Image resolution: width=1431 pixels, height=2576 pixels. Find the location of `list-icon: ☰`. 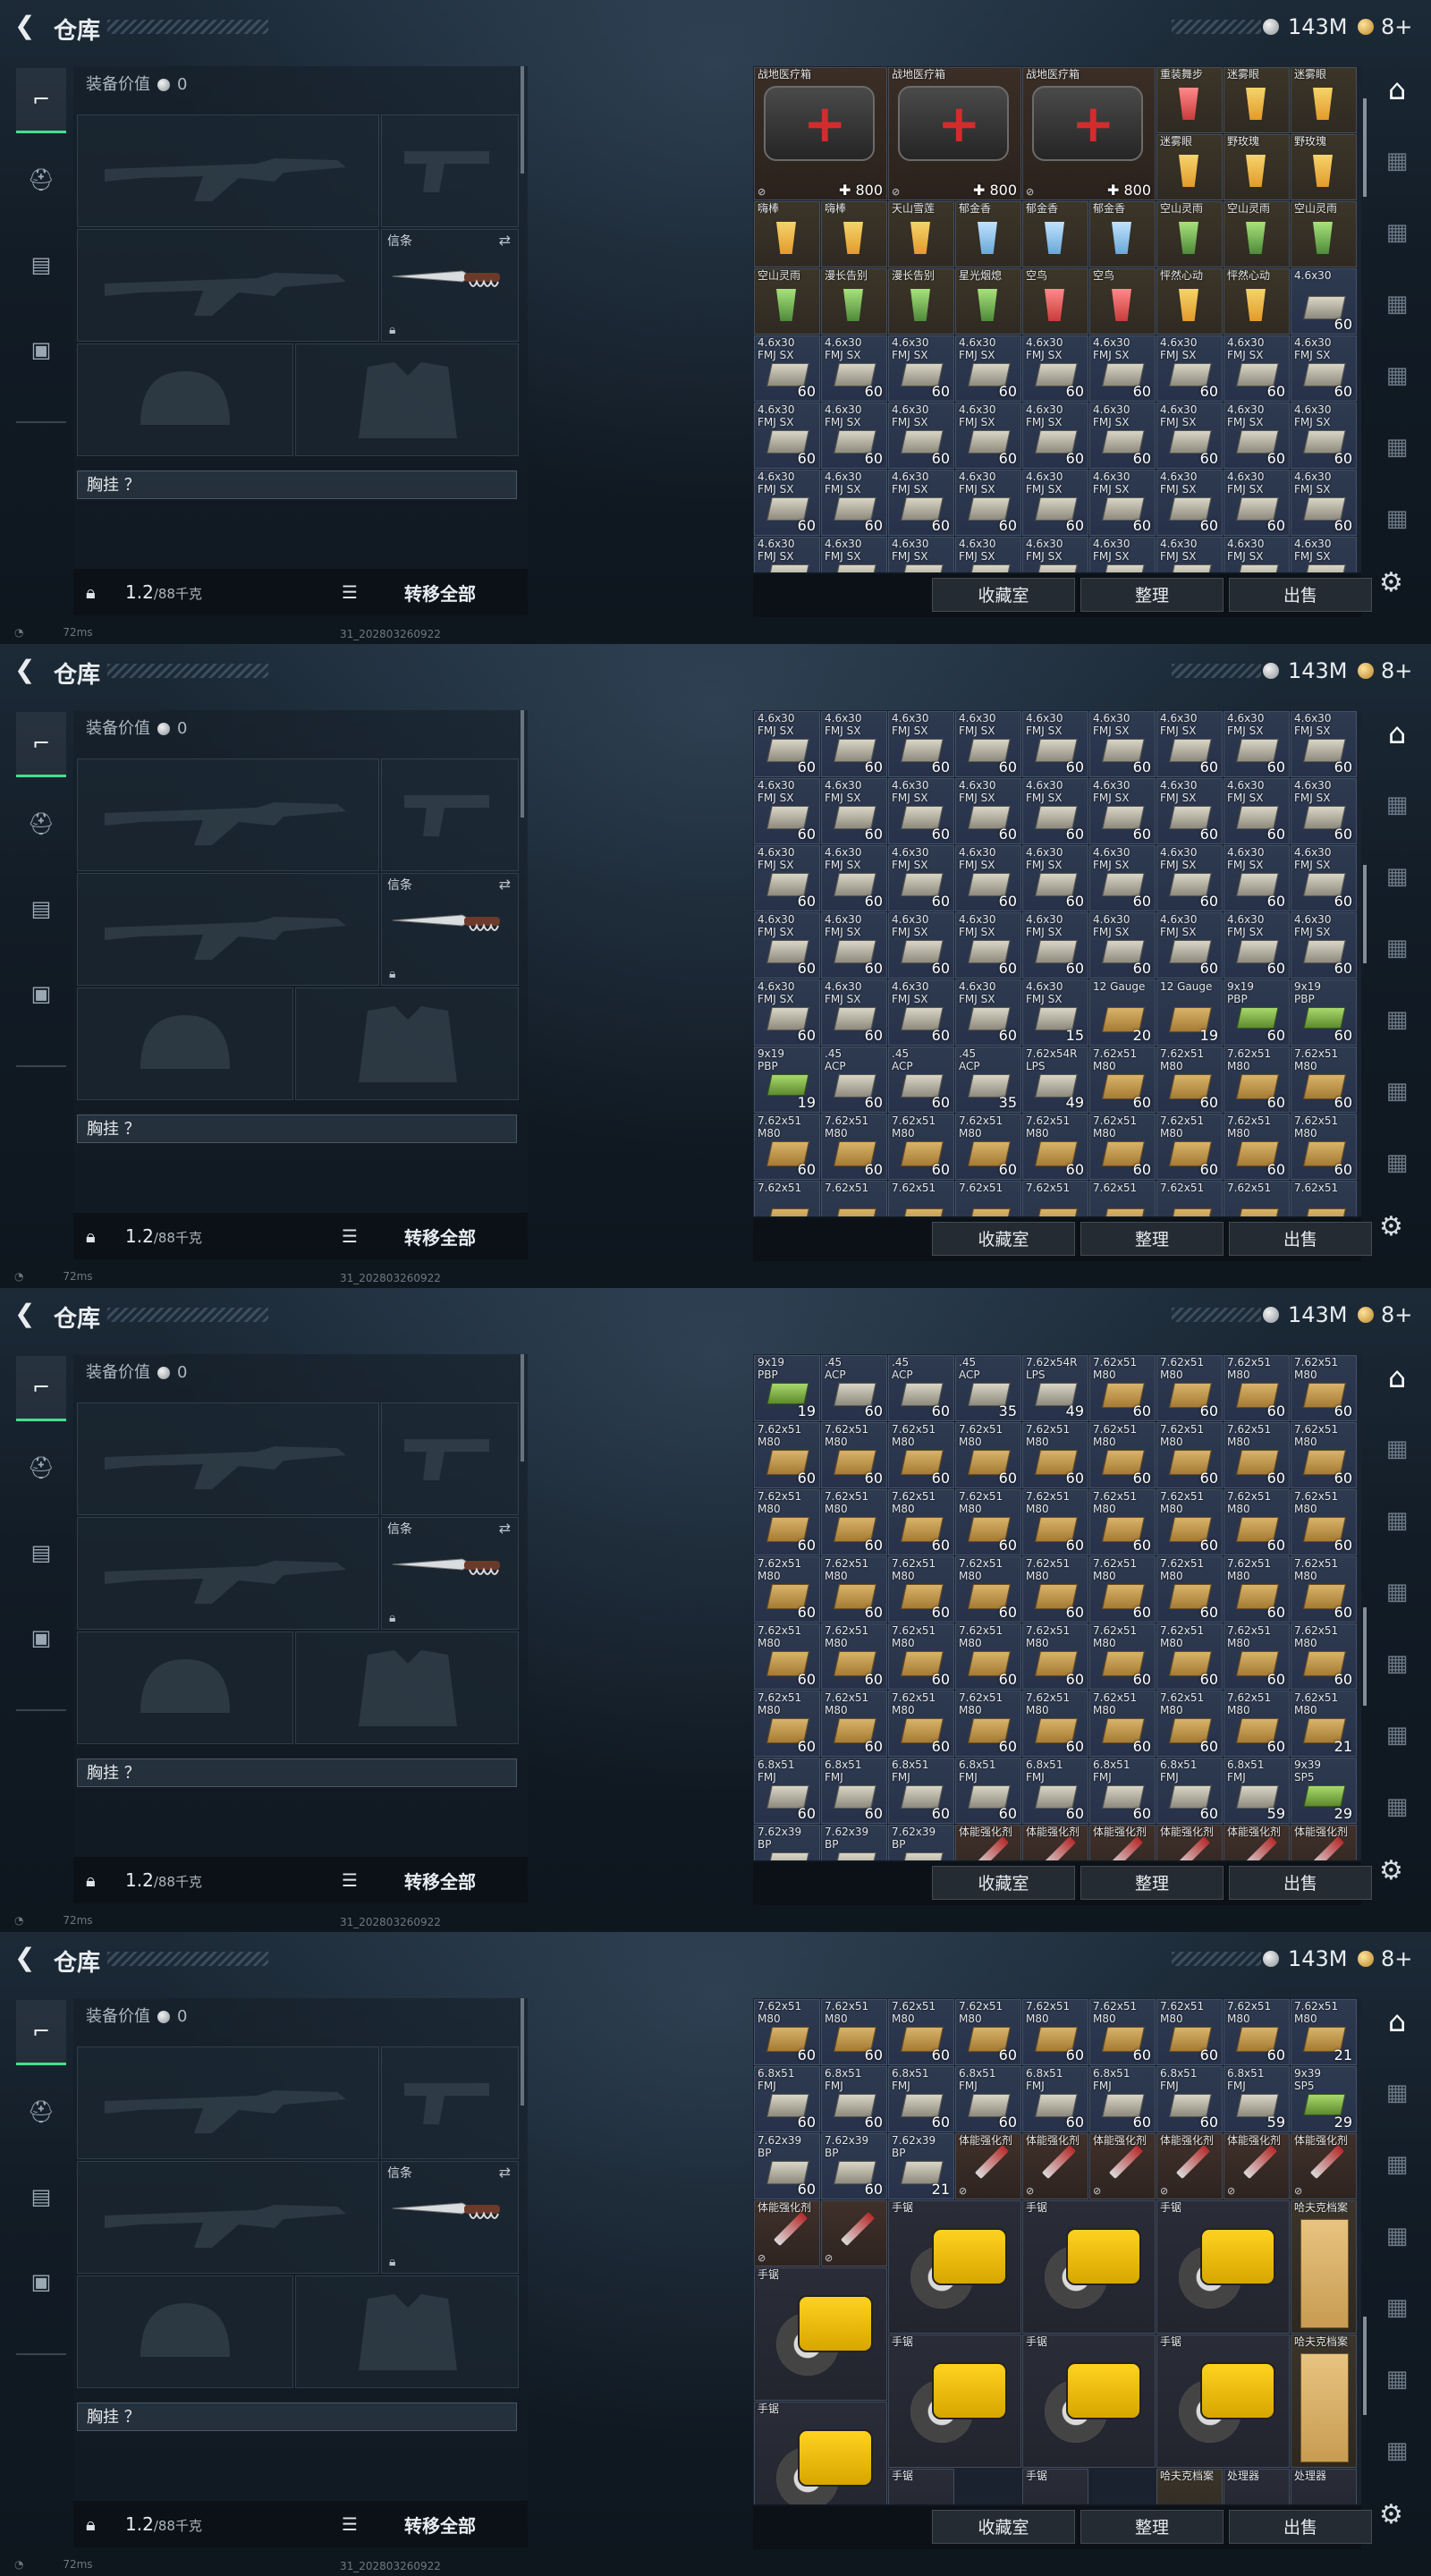

list-icon: ☰ is located at coordinates (350, 1880).